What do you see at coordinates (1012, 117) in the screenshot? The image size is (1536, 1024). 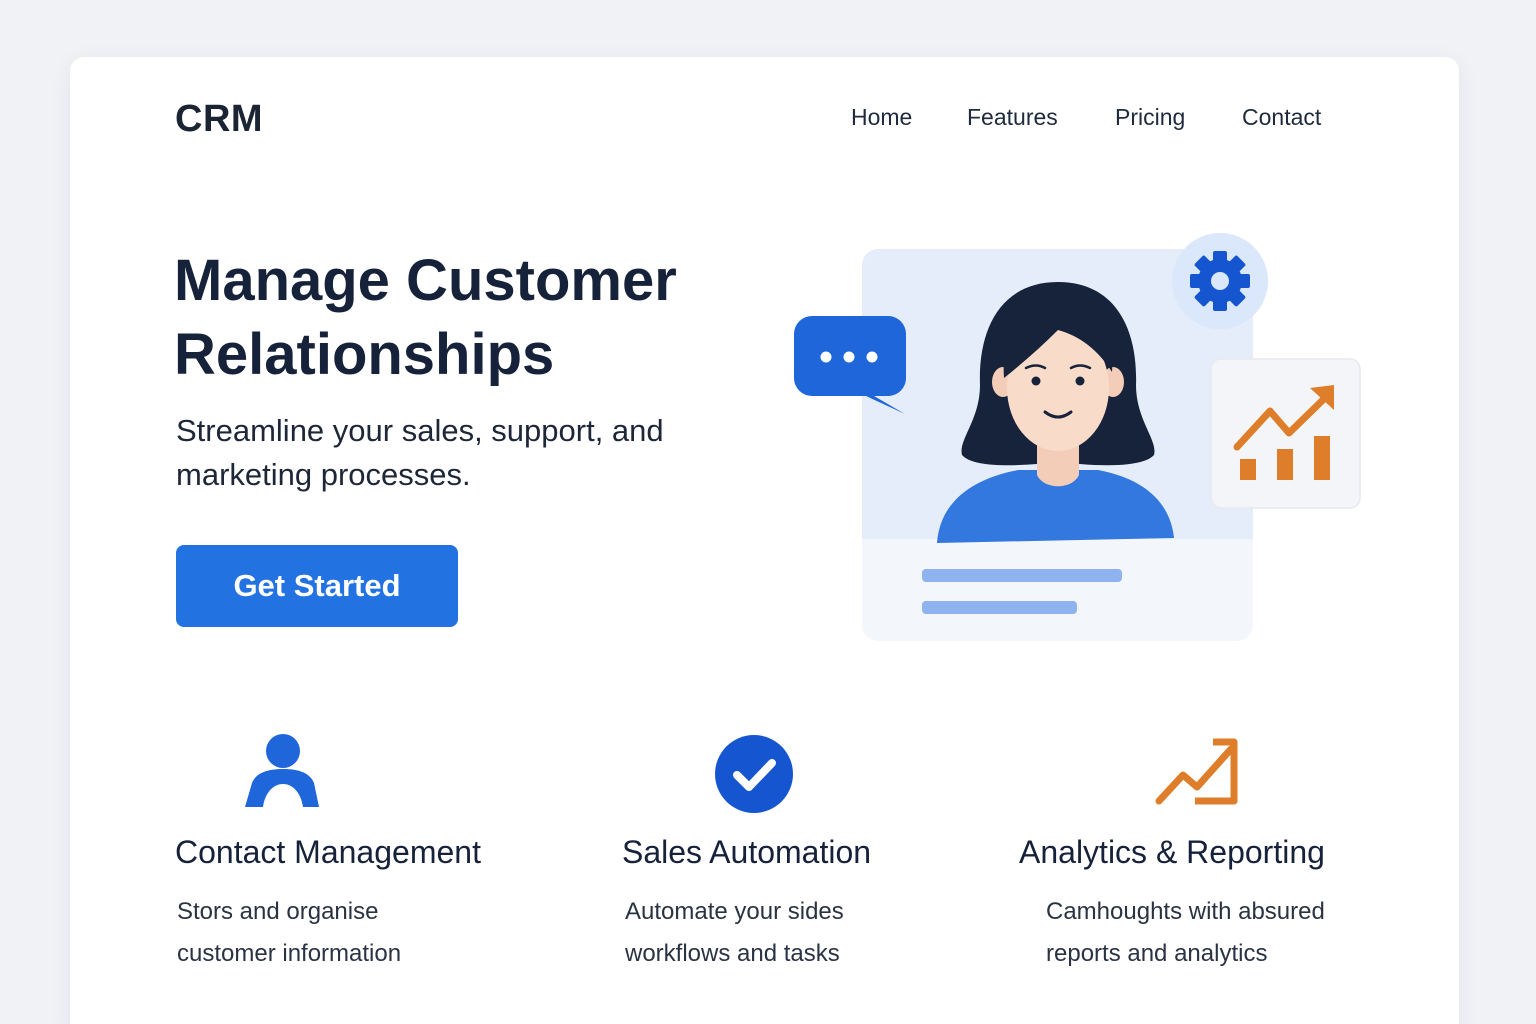 I see `nav-features-link: Features` at bounding box center [1012, 117].